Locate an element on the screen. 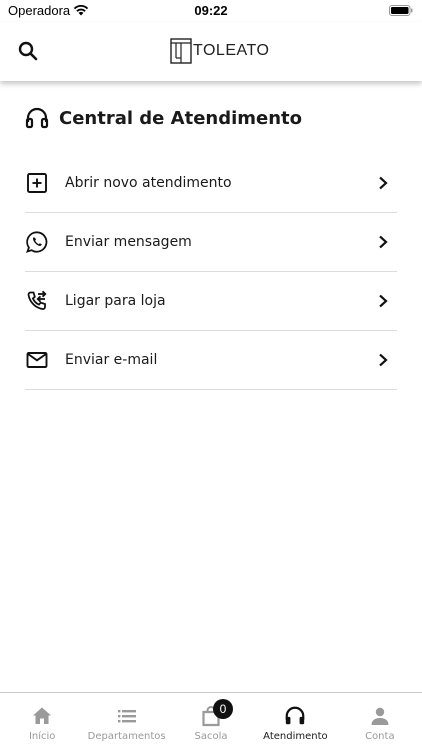  brand-logo: TOLEATO is located at coordinates (219, 51).